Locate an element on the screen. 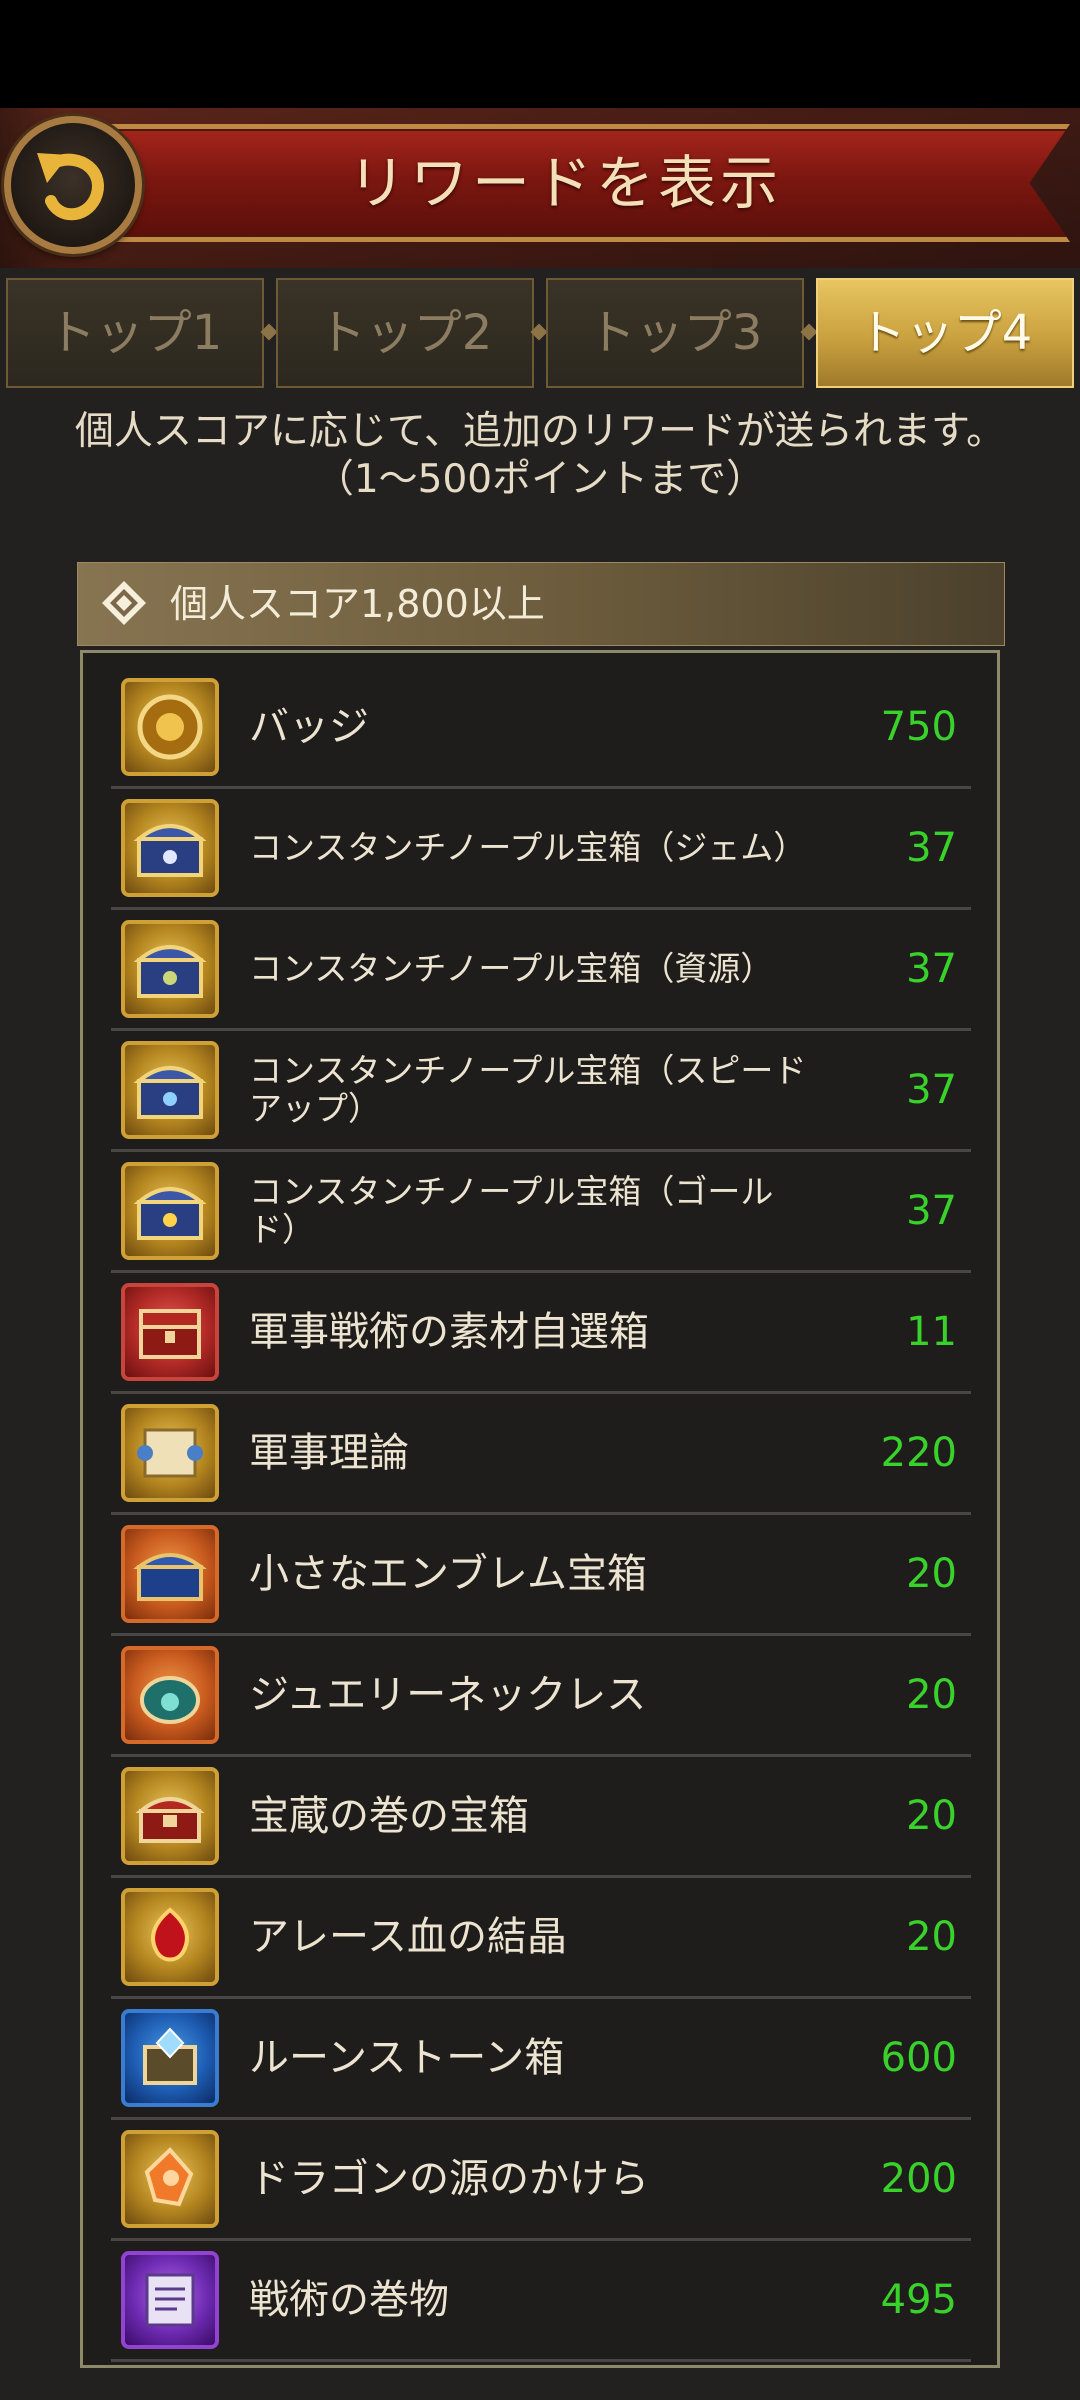  chest-gem-icon is located at coordinates (170, 848).